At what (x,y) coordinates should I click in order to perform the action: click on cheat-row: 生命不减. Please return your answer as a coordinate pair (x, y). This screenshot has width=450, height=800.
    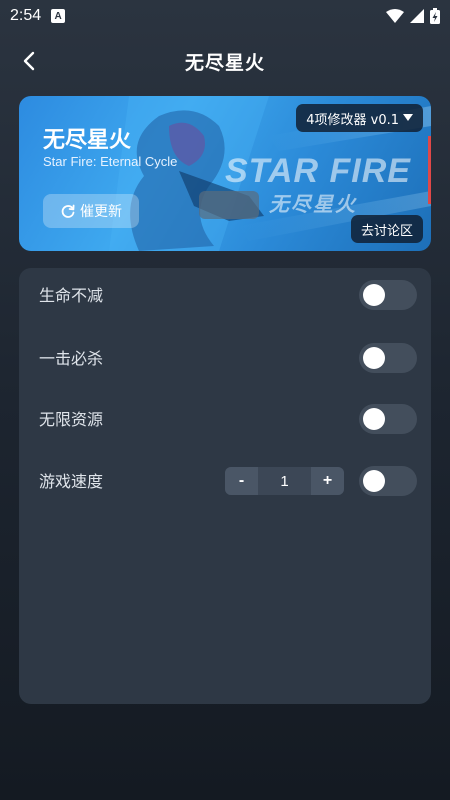
    Looking at the image, I should click on (225, 294).